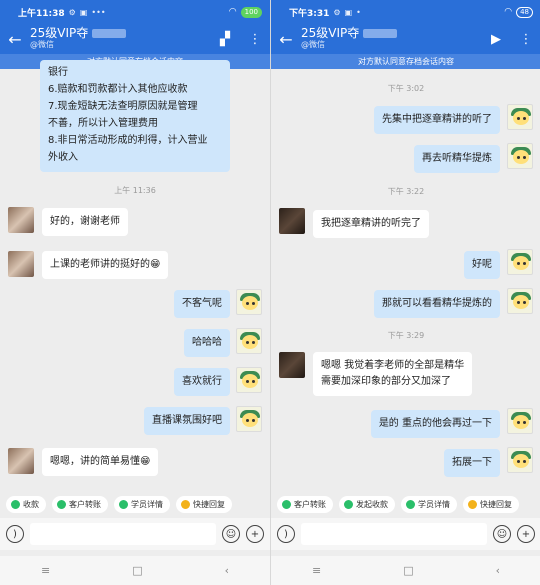 The width and height of the screenshot is (540, 585). Describe the element at coordinates (410, 504) in the screenshot. I see `user-icon` at that location.